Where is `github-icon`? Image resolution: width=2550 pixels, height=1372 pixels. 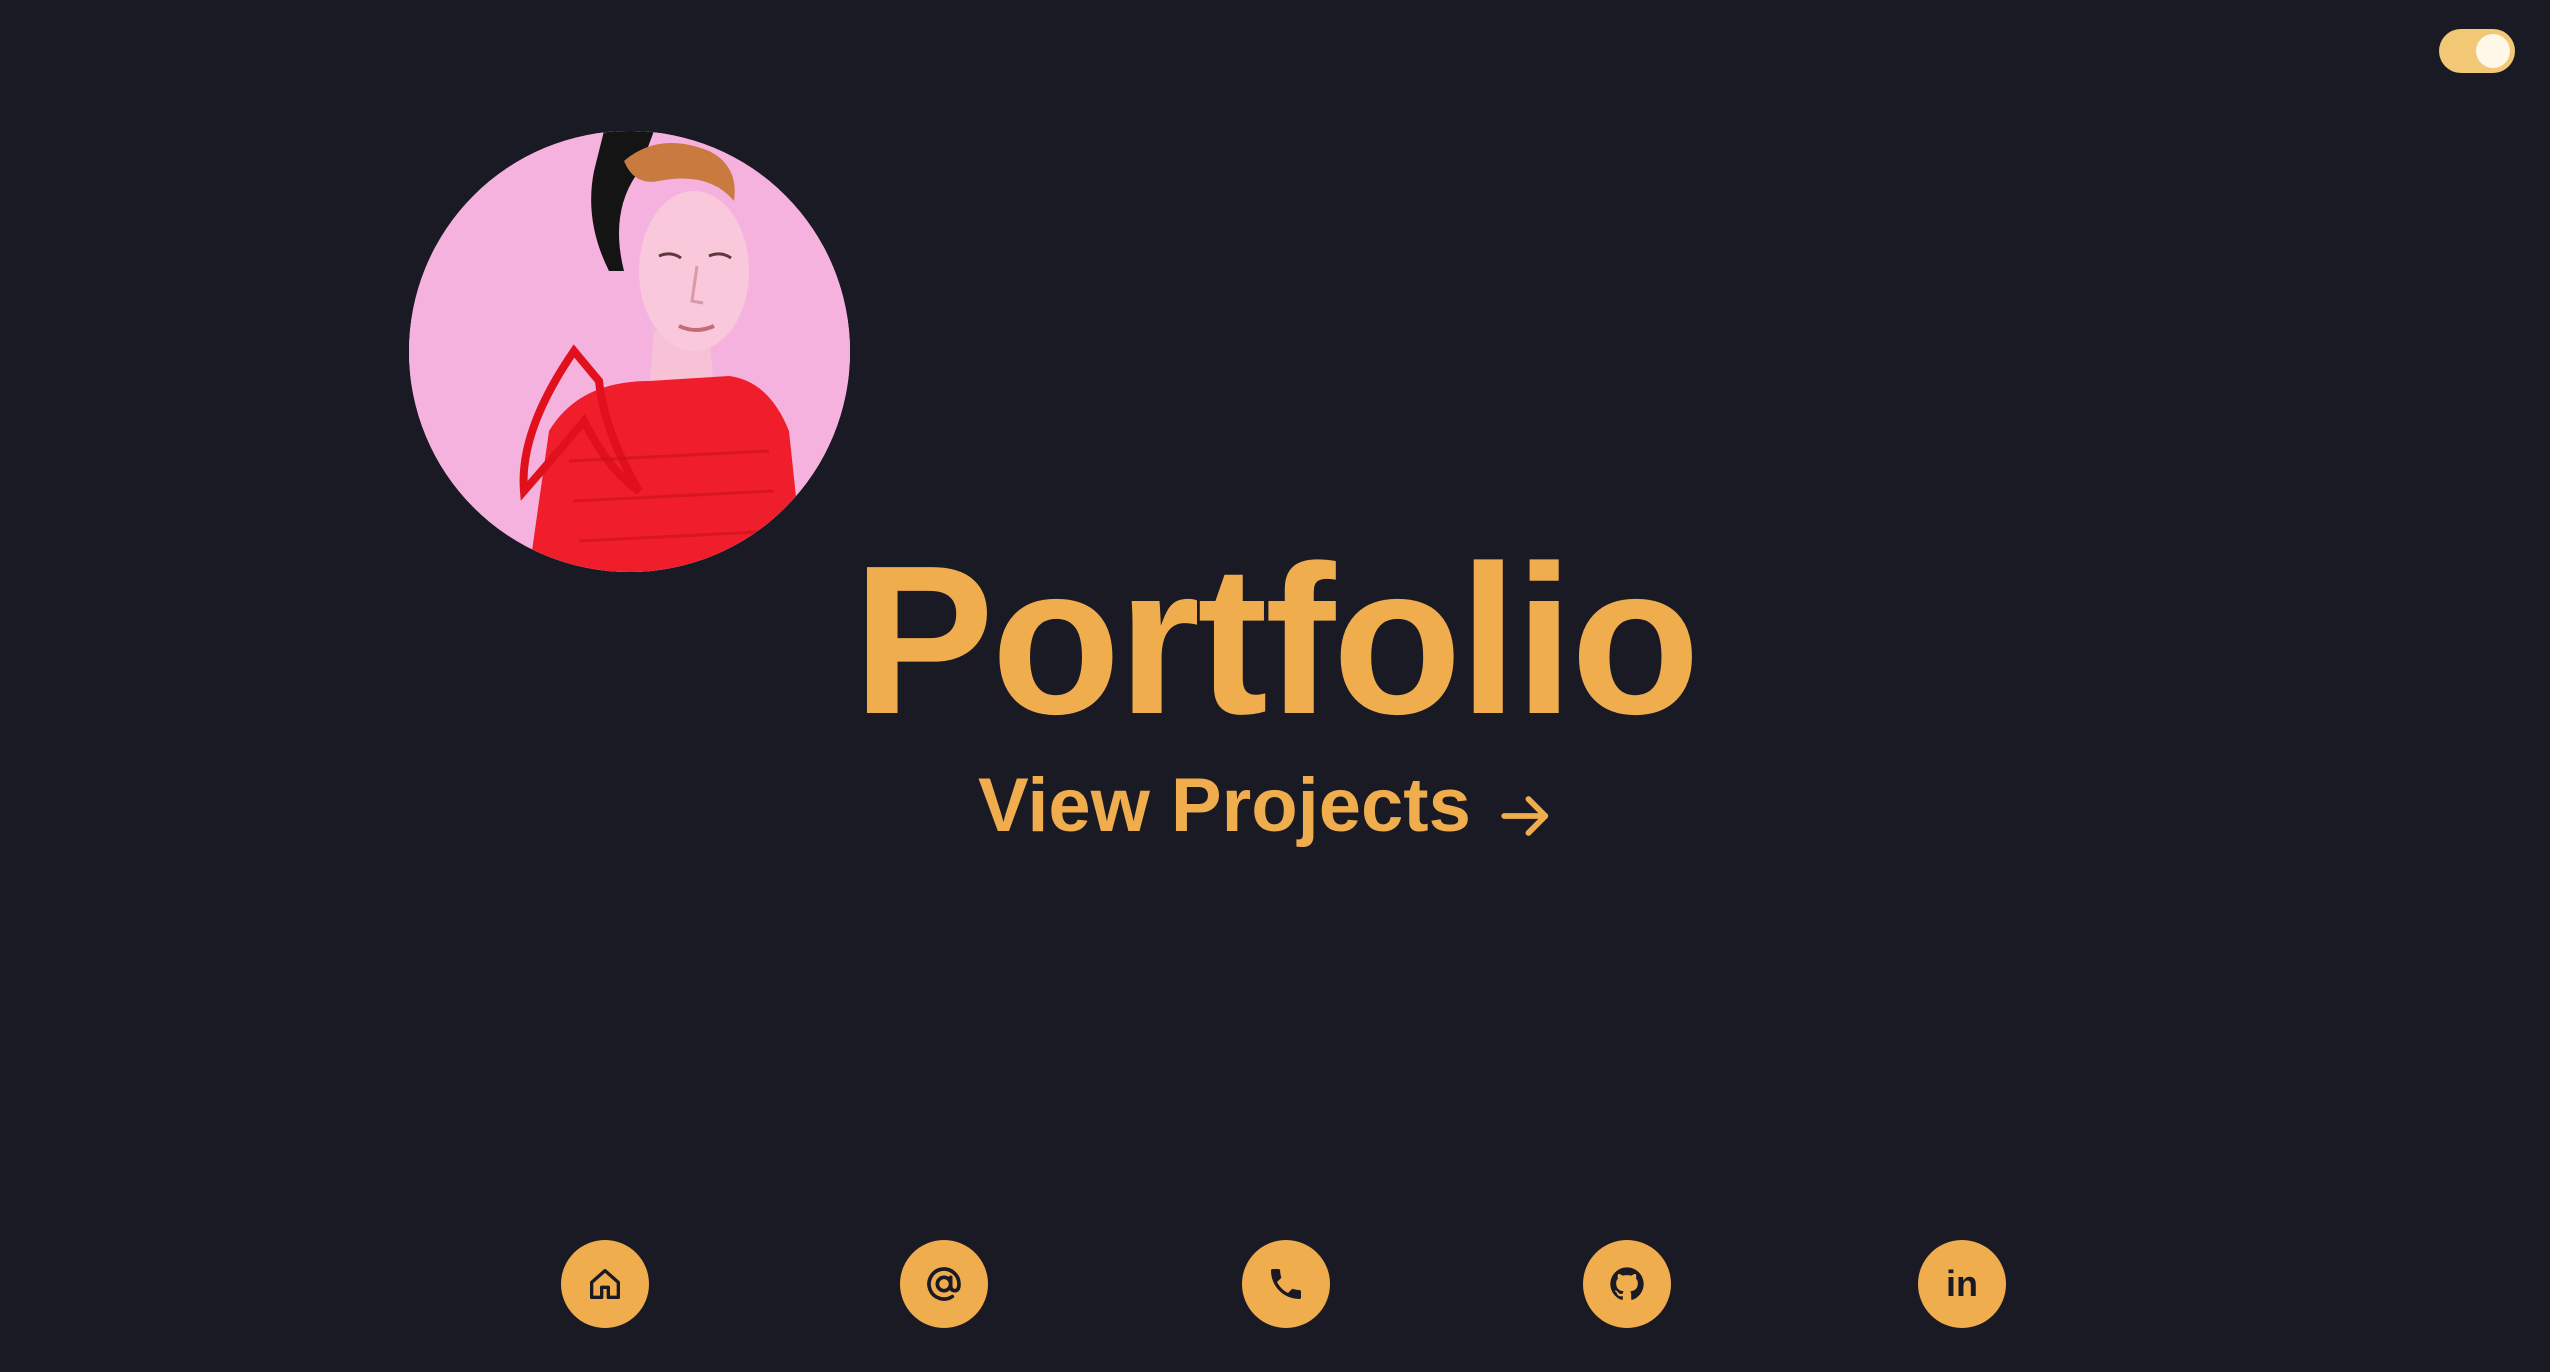
github-icon is located at coordinates (1627, 1284).